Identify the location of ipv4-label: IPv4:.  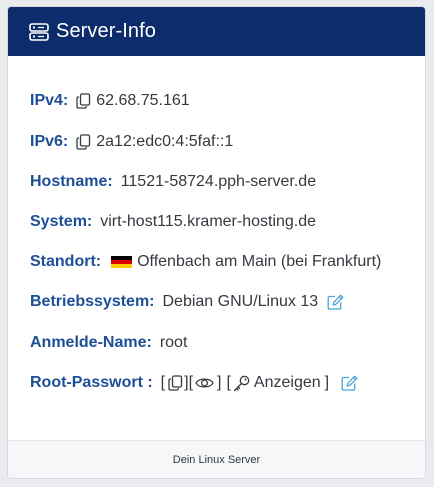
(49, 100).